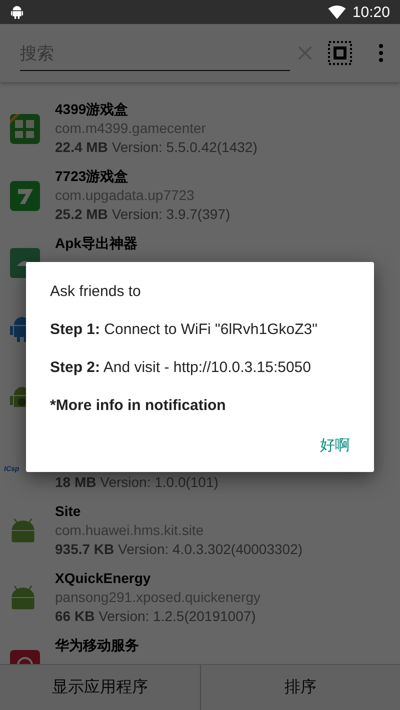 This screenshot has height=710, width=400. What do you see at coordinates (200, 329) in the screenshot?
I see `dialog-step: Step 1: Connect to WiFi "6lRvh1GkoZ3"` at bounding box center [200, 329].